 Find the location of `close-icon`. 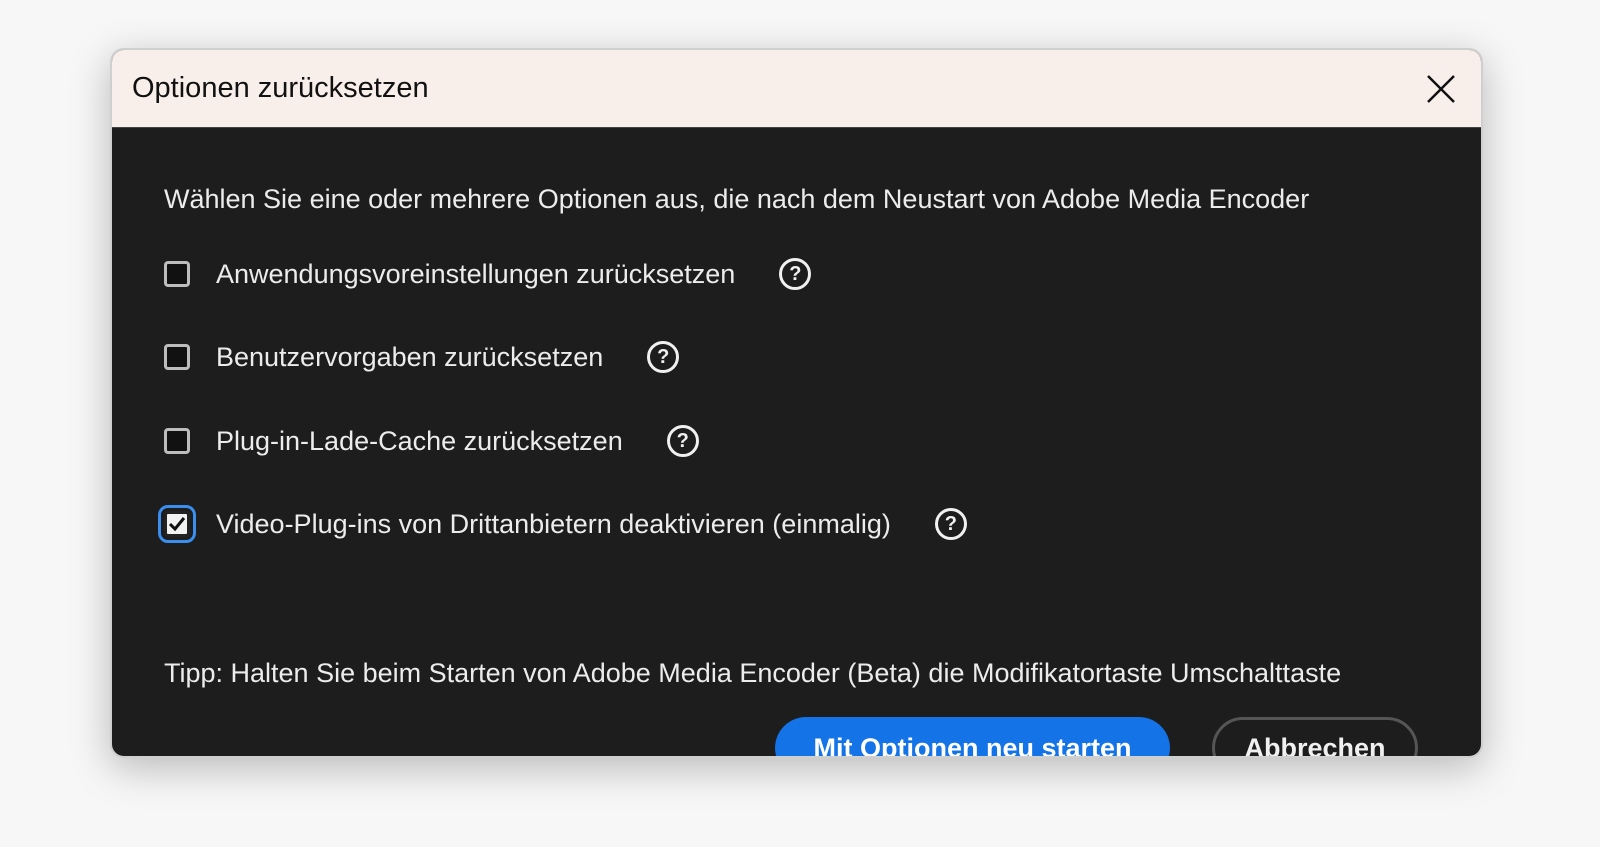

close-icon is located at coordinates (1441, 88).